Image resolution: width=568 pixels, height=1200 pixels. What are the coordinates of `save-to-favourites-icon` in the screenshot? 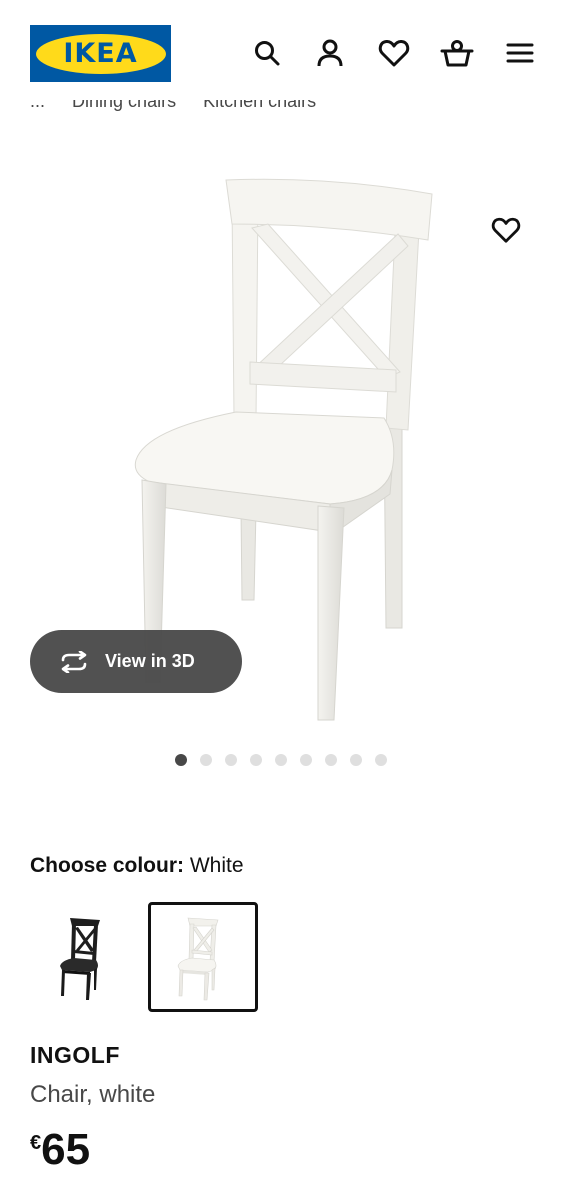 It's located at (506, 230).